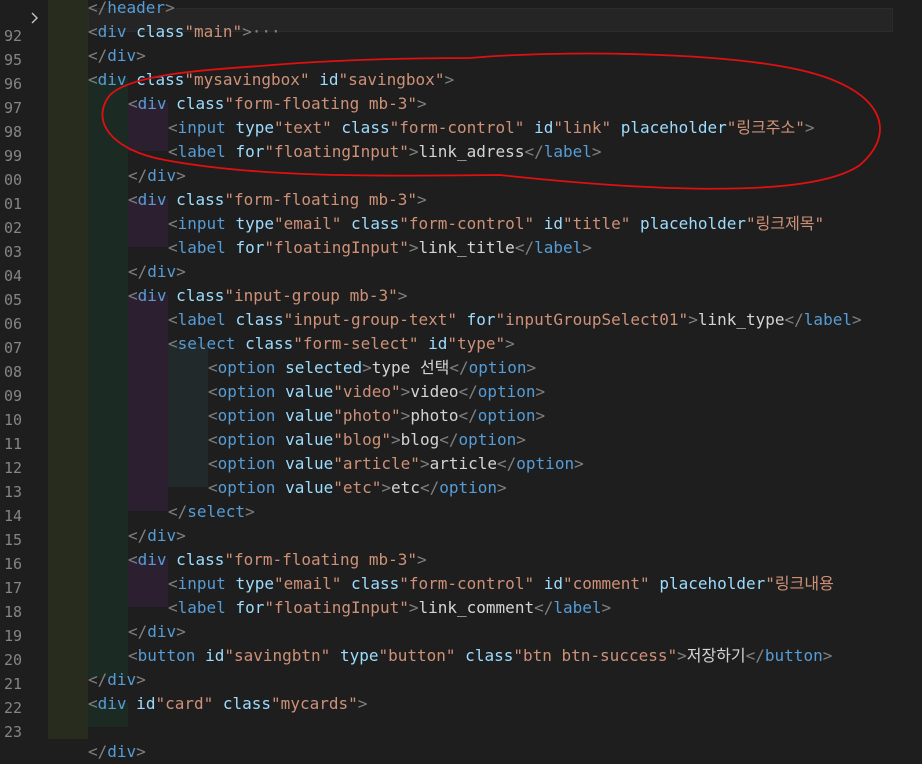 This screenshot has width=922, height=764. I want to click on line-number: 22, so click(12, 708).